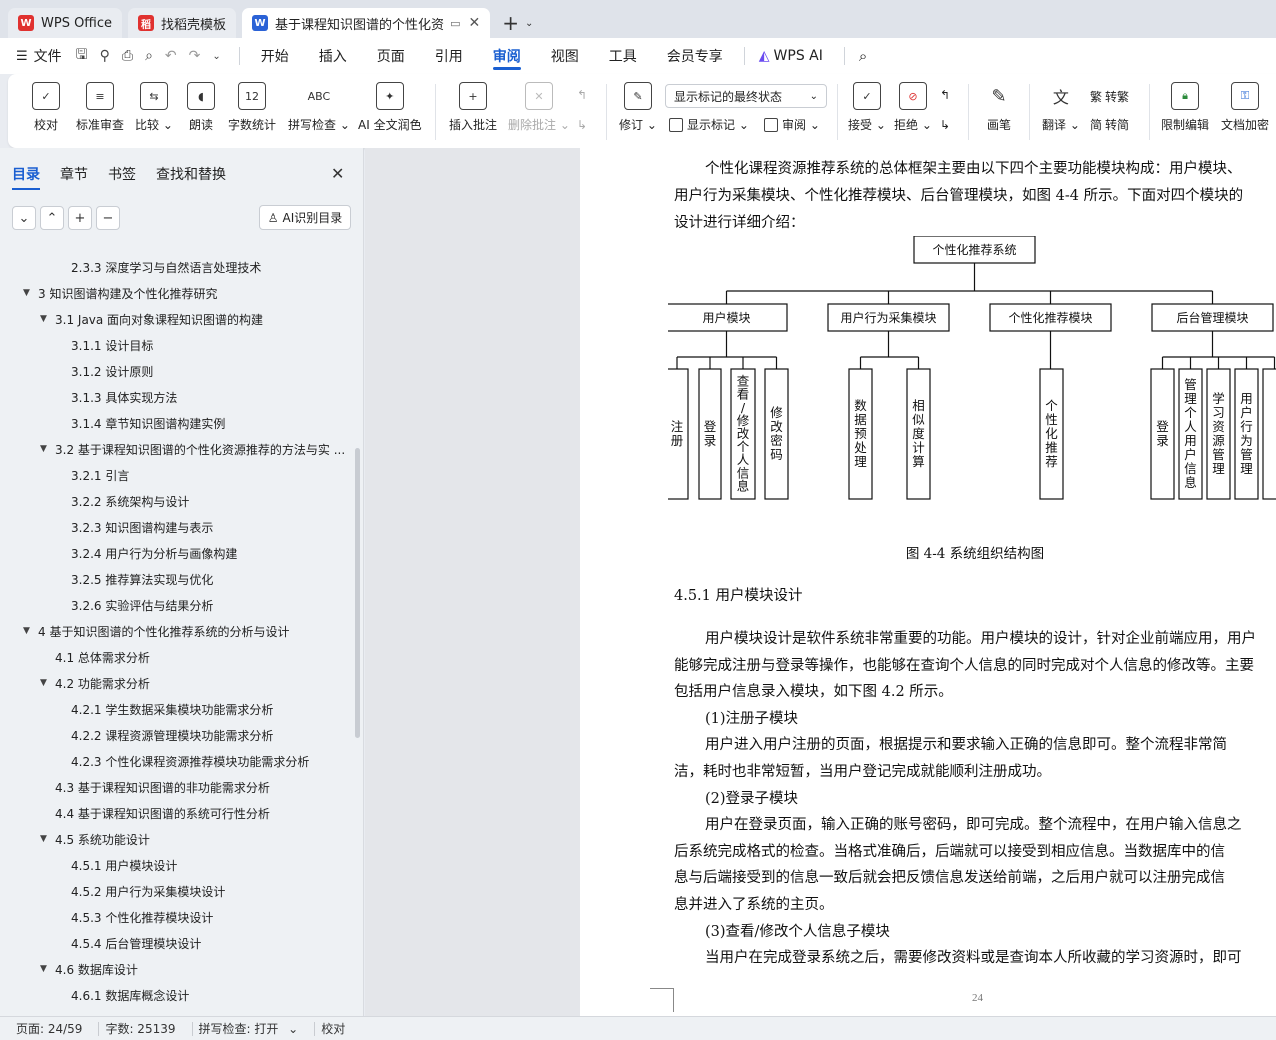  I want to click on menu-references: 引用, so click(449, 56).